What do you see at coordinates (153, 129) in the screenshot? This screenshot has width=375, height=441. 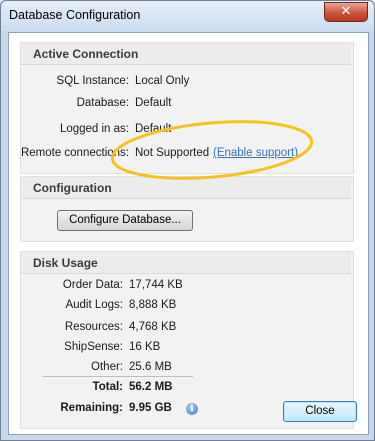 I see `logged-in-value: Default` at bounding box center [153, 129].